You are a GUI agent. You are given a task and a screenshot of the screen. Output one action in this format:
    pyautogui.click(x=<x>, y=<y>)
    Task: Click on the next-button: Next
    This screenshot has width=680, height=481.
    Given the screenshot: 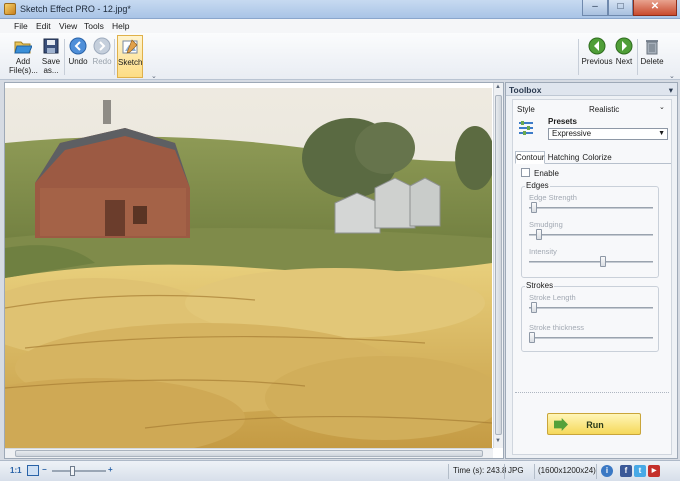 What is the action you would take?
    pyautogui.click(x=624, y=56)
    